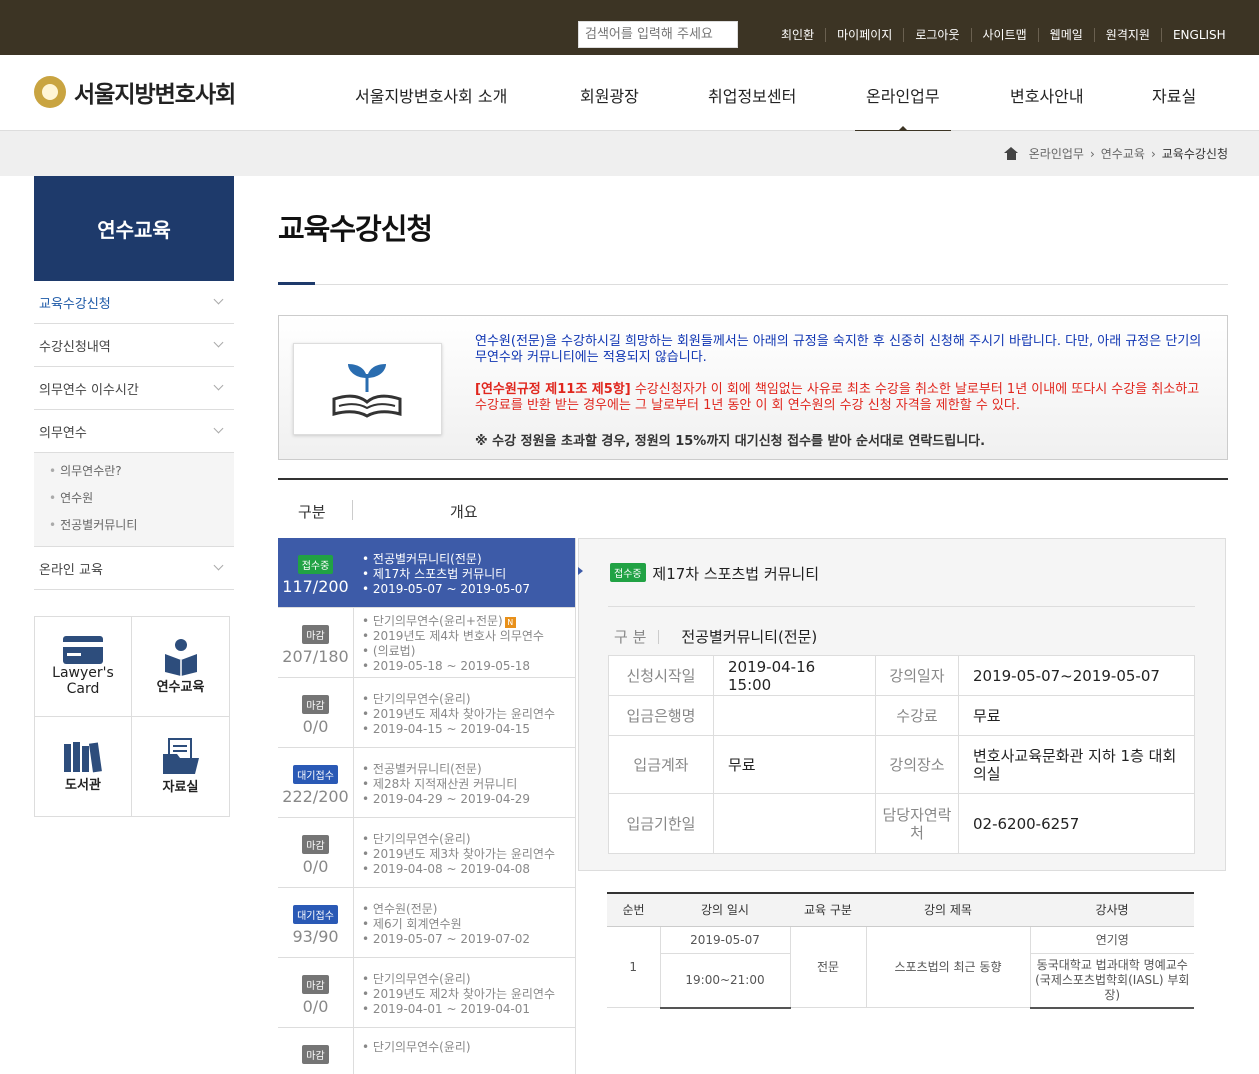 The width and height of the screenshot is (1259, 1074). What do you see at coordinates (797, 35) in the screenshot?
I see `util-link-user: 최인환` at bounding box center [797, 35].